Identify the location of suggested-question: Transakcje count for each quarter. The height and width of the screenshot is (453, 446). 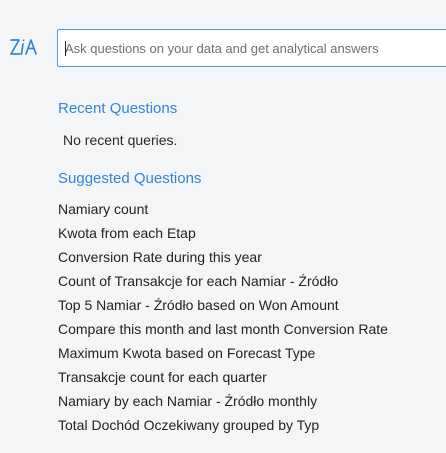
(223, 377).